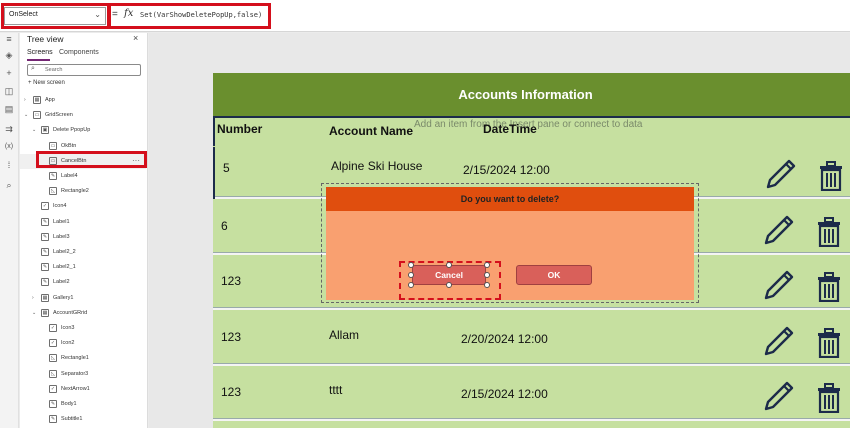  I want to click on table-row: 123 Allam 2/20/2024 12:00, so click(531, 339).